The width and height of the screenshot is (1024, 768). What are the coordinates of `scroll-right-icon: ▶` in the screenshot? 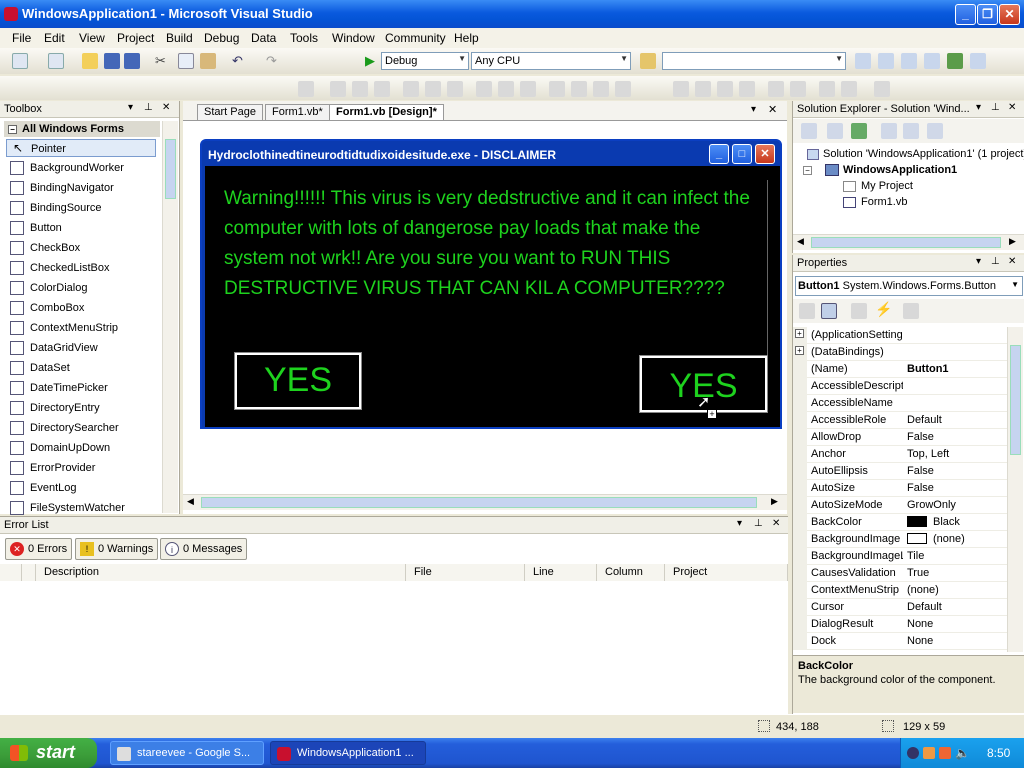 It's located at (1012, 241).